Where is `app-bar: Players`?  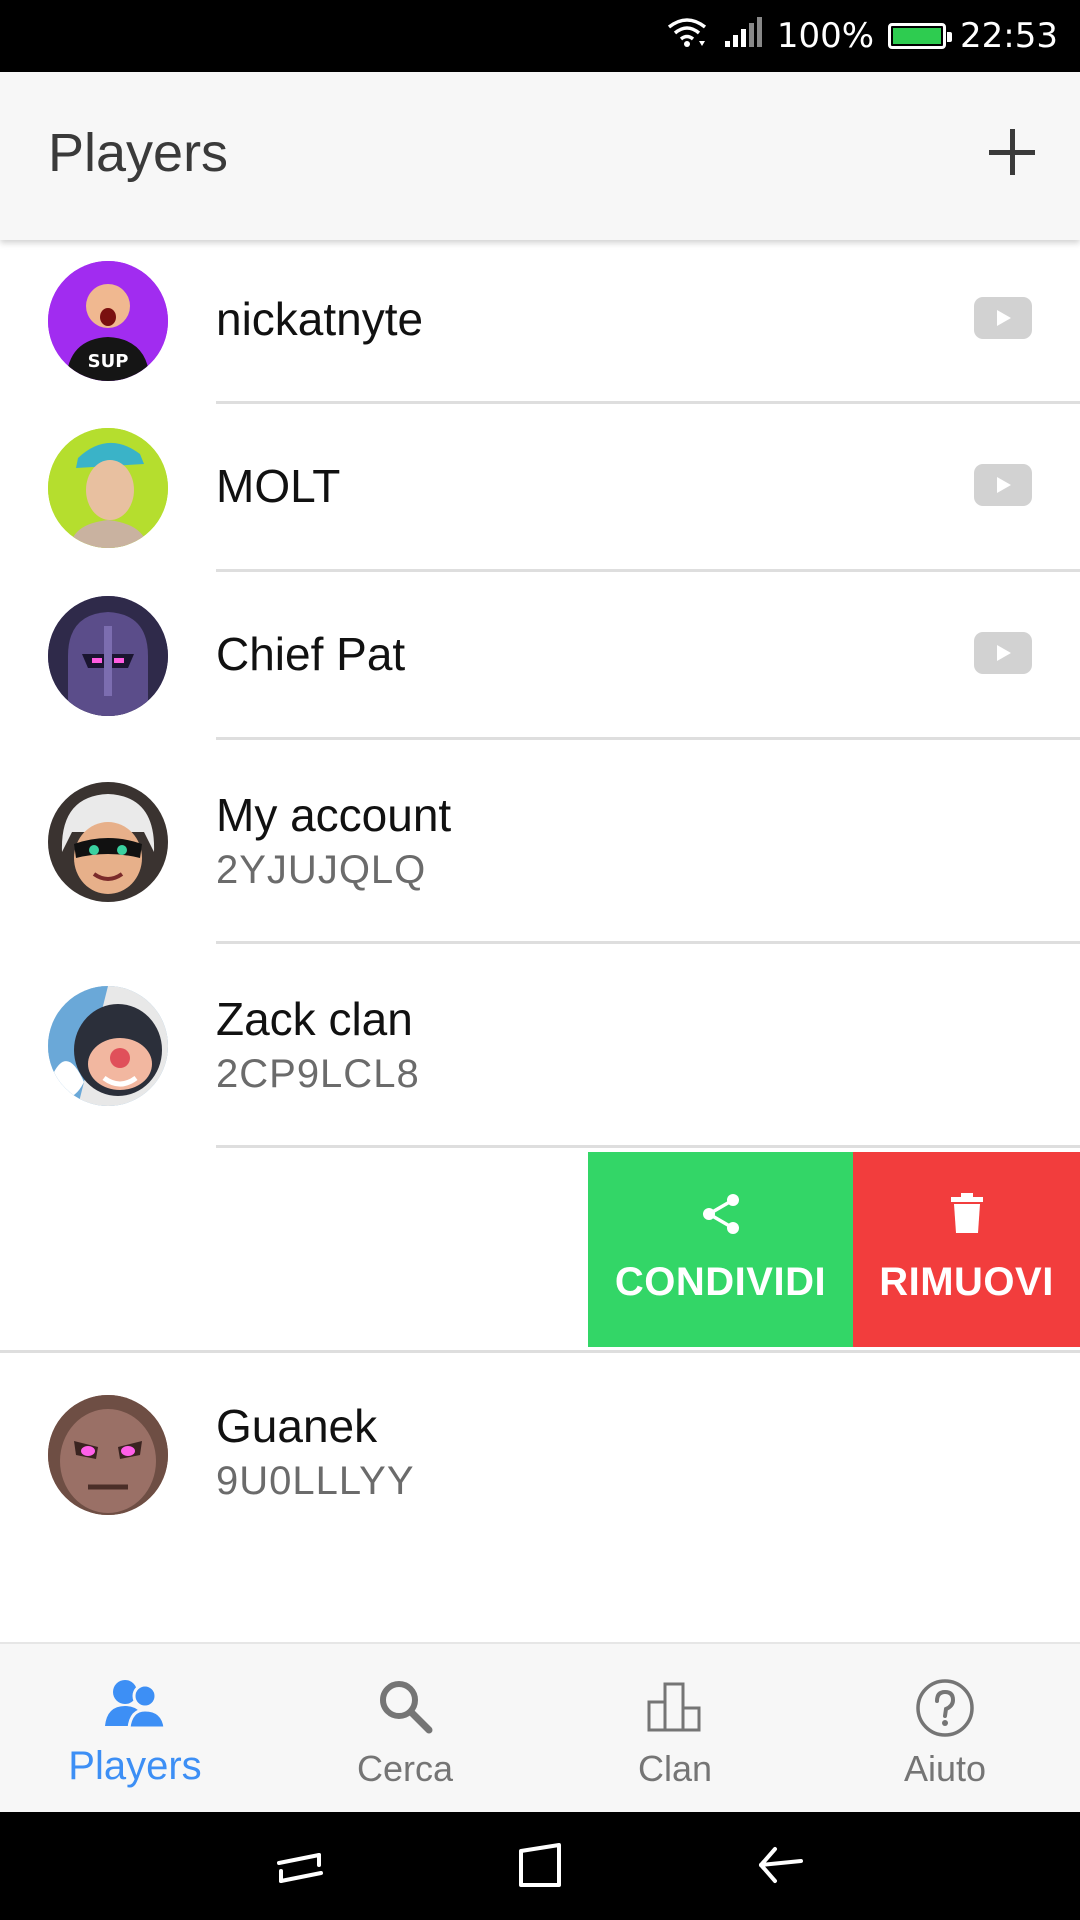 app-bar: Players is located at coordinates (540, 156).